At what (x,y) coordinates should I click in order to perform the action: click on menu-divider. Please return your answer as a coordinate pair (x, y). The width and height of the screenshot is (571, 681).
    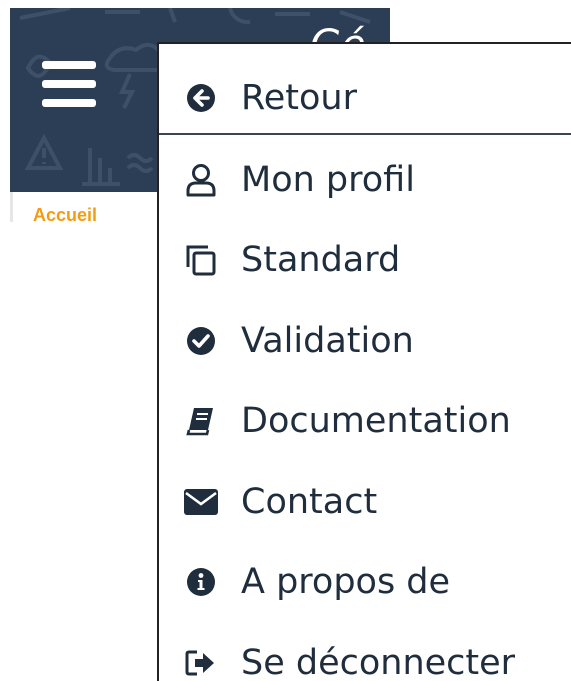
    Looking at the image, I should click on (365, 134).